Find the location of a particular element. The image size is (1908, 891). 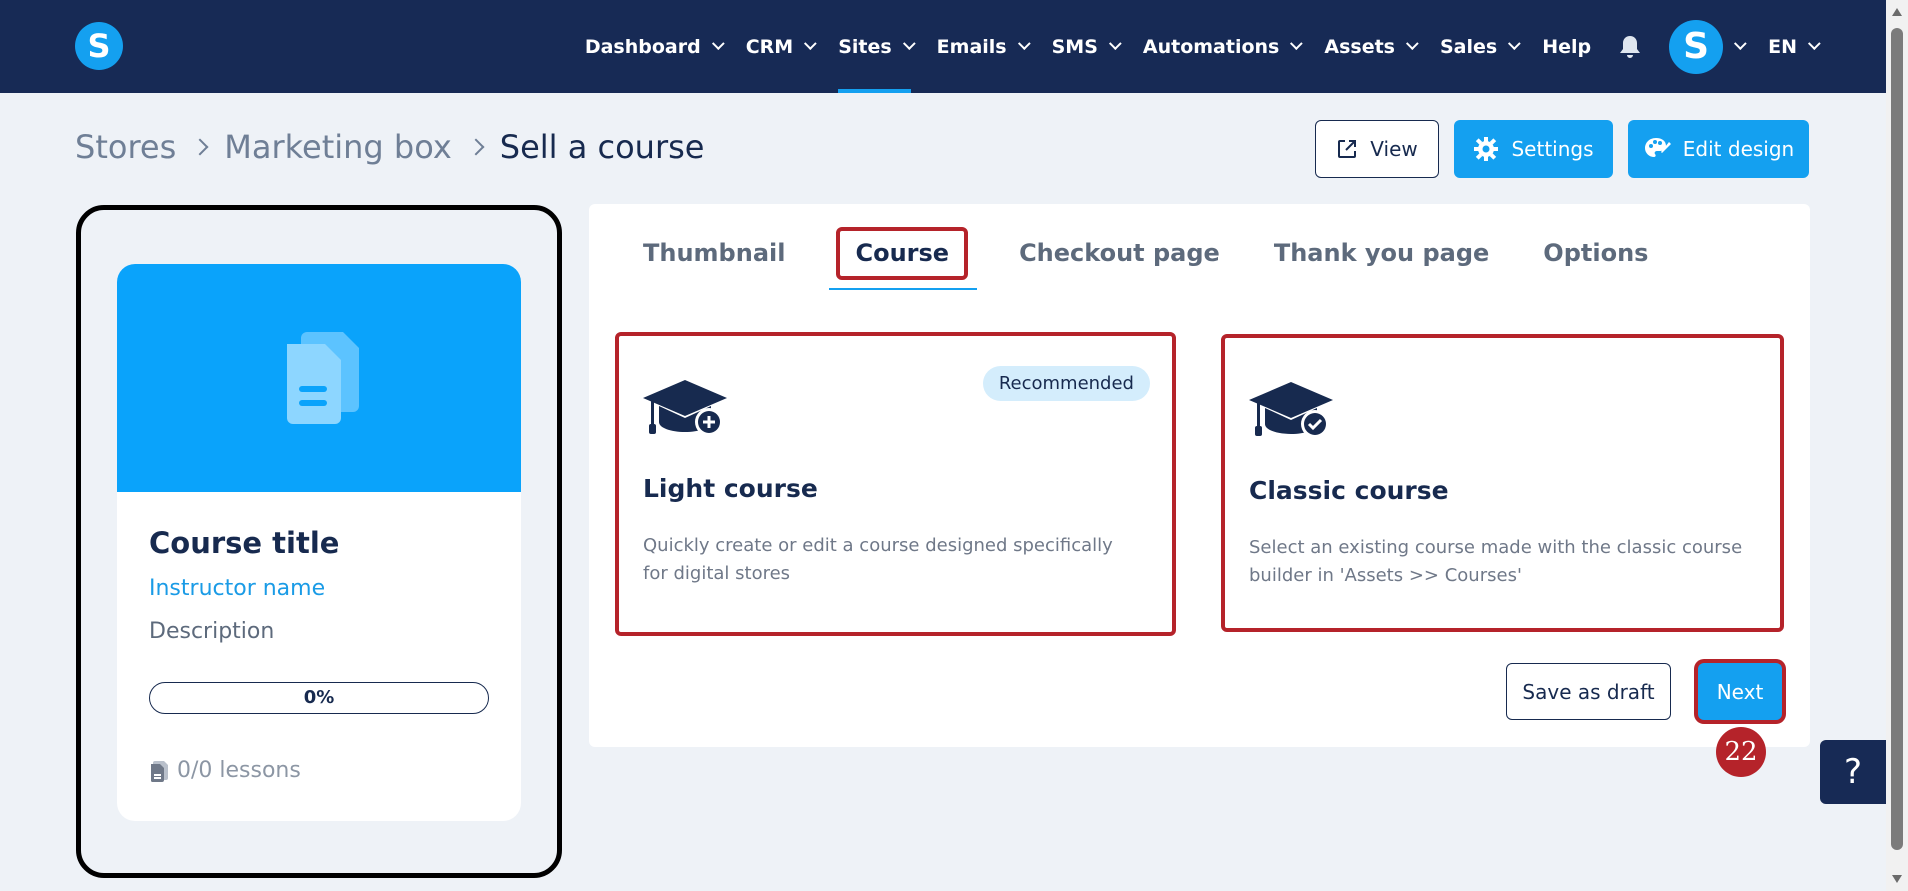

user-menu: S is located at coordinates (1708, 46).